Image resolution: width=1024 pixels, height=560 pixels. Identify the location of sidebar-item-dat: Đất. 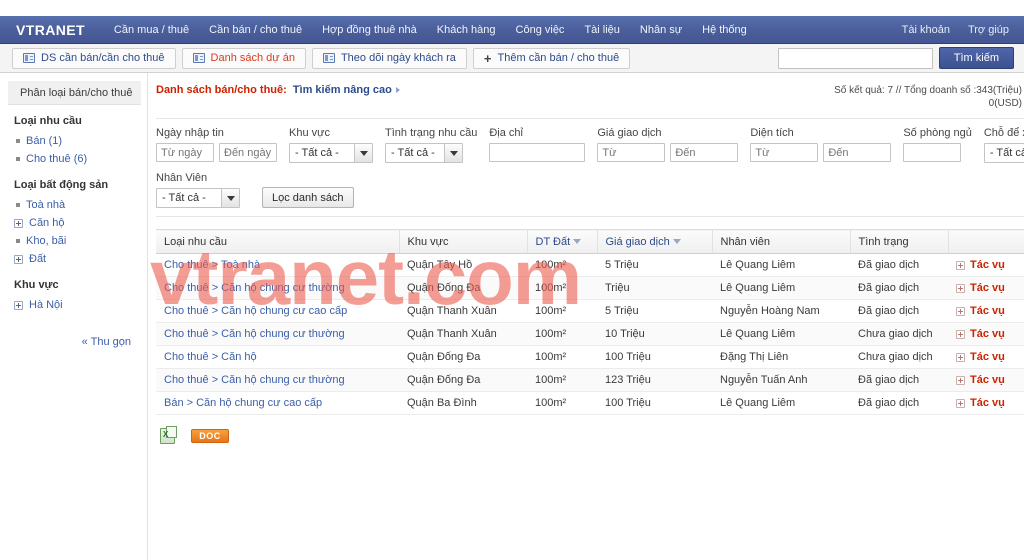
(77, 259).